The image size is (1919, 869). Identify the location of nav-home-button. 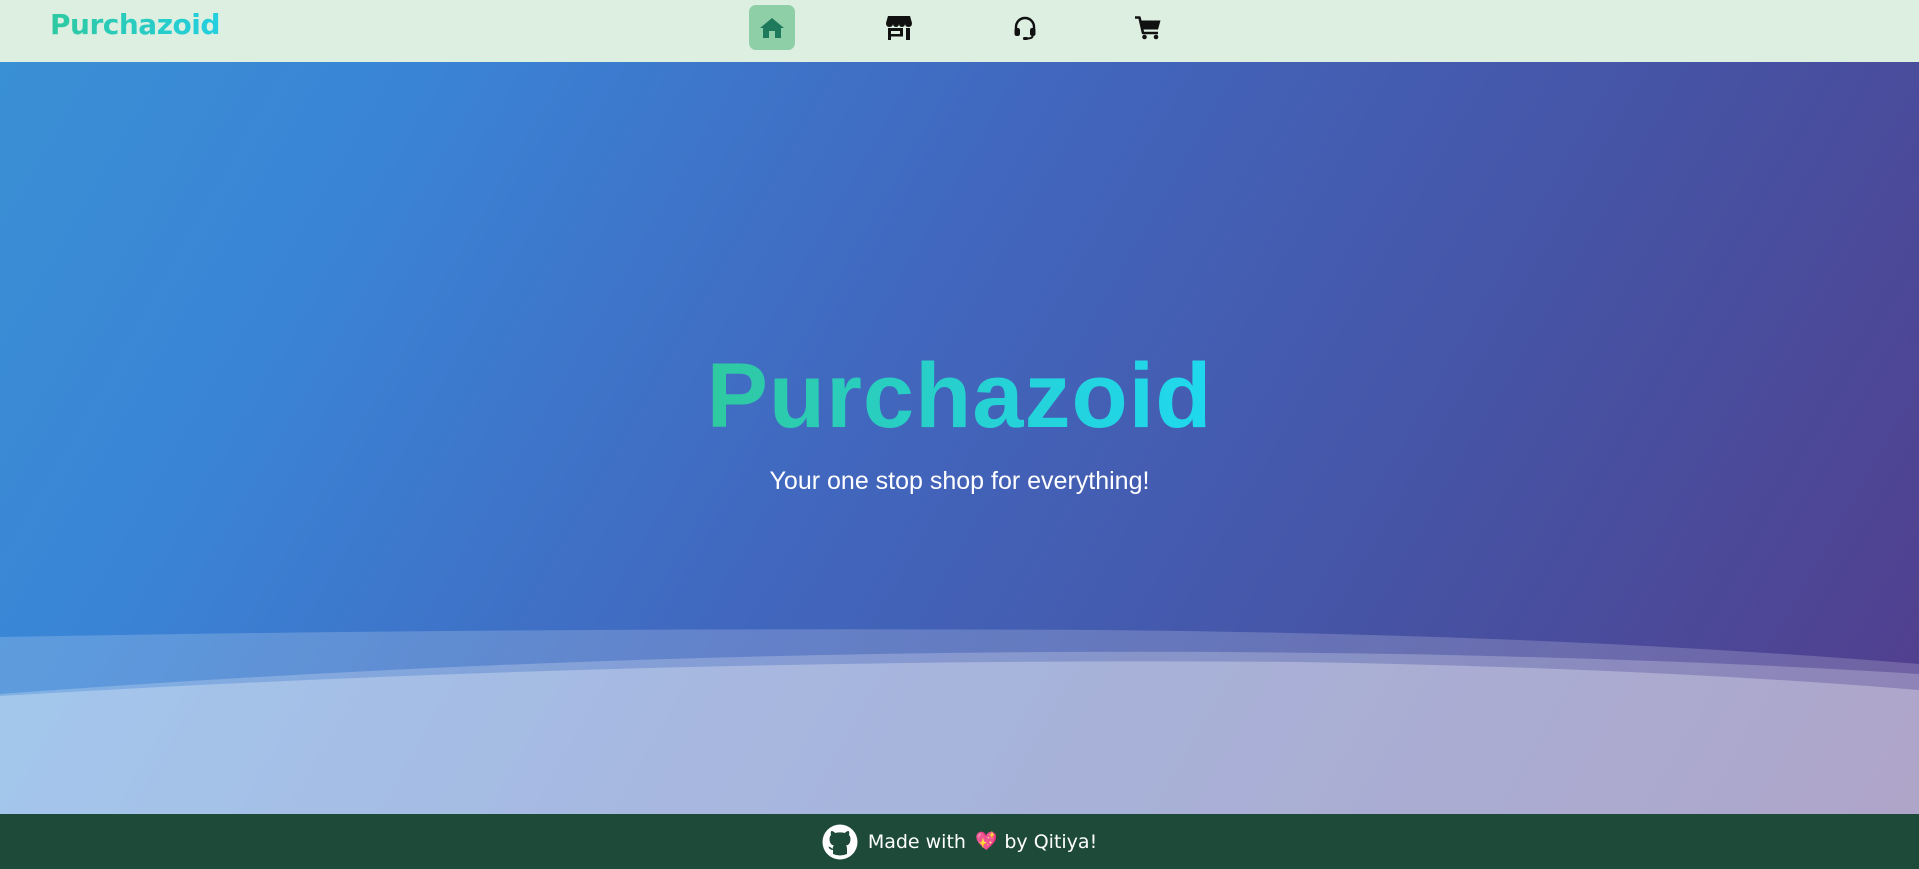
(772, 27).